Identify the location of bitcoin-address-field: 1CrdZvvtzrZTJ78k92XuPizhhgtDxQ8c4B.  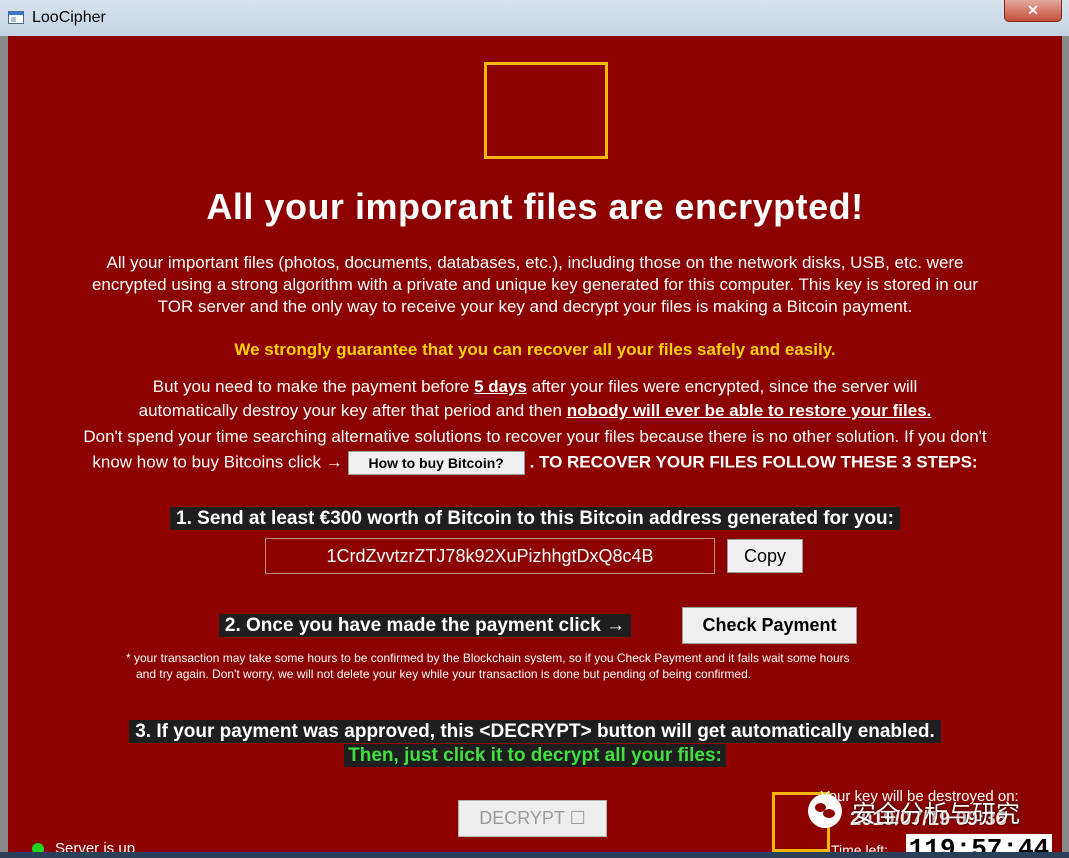
(490, 556).